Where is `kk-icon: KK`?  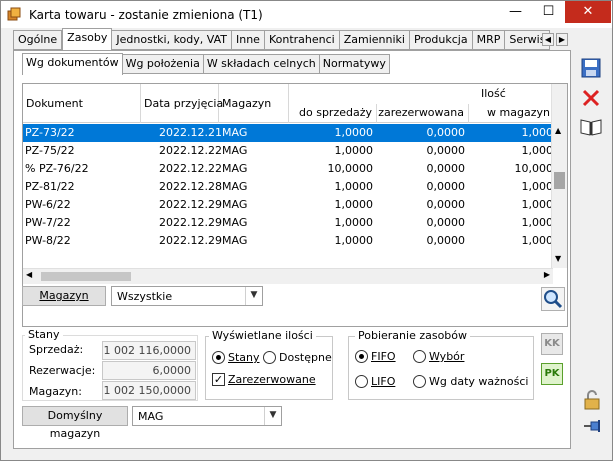
kk-icon: KK is located at coordinates (552, 344).